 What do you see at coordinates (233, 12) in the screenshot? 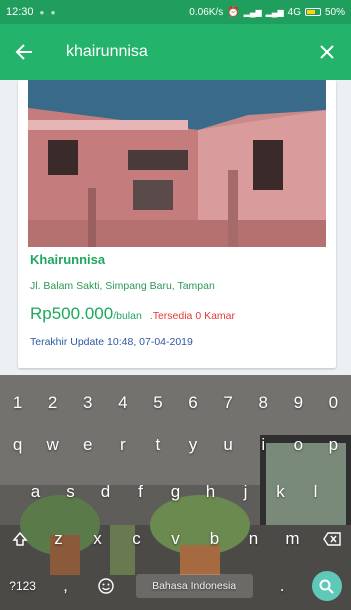
I see `alarm-icon: ⏰` at bounding box center [233, 12].